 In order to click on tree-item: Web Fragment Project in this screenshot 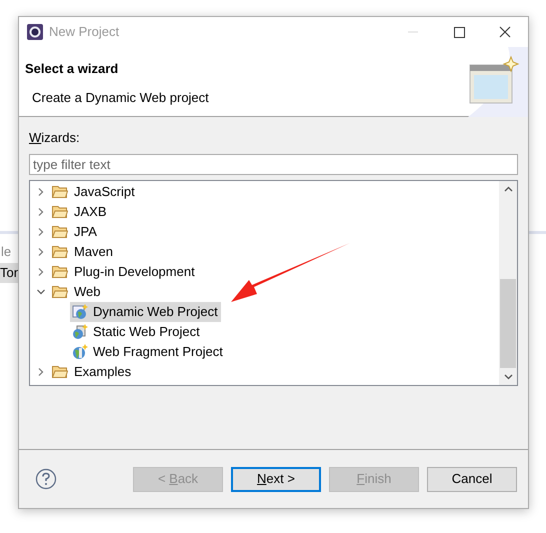, I will do `click(148, 352)`.